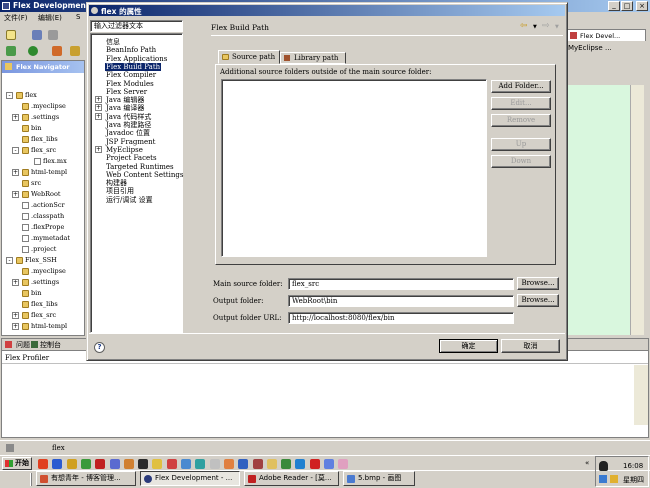 The height and width of the screenshot is (488, 650). I want to click on category-item: 运行/调试 设置, so click(136, 200).